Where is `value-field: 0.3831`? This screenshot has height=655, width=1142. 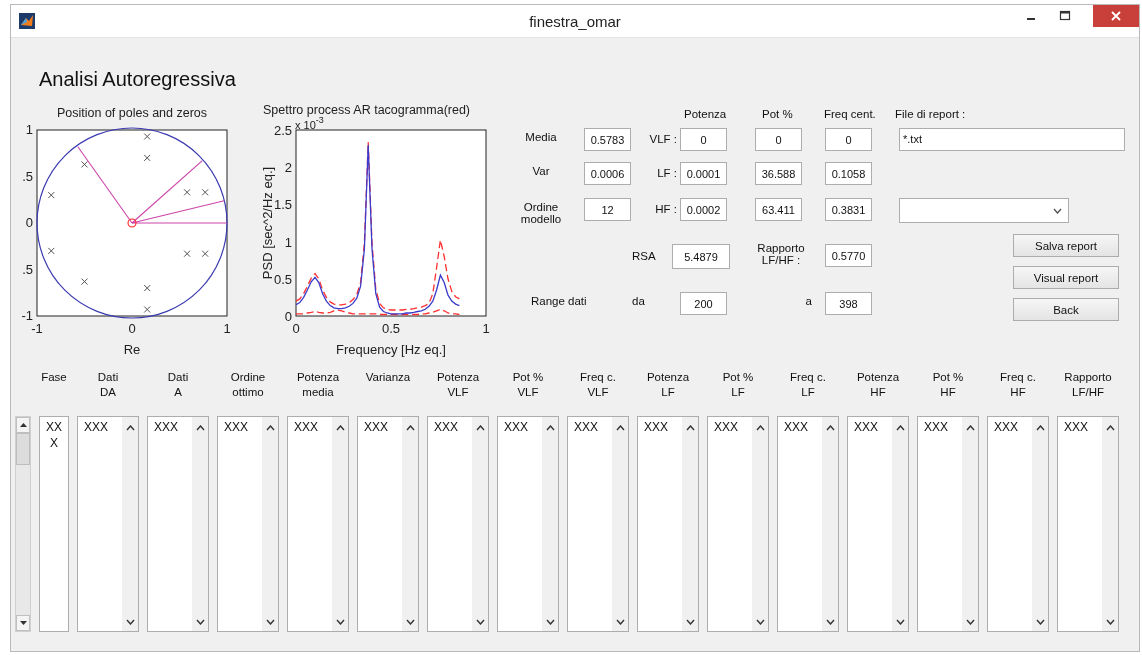
value-field: 0.3831 is located at coordinates (848, 209).